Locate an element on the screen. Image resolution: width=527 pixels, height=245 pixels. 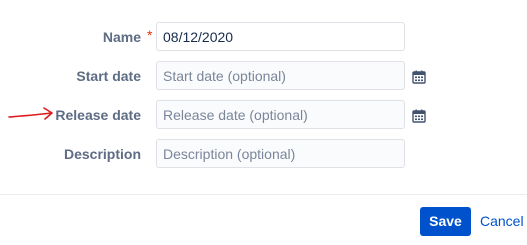
start-date-input is located at coordinates (280, 75).